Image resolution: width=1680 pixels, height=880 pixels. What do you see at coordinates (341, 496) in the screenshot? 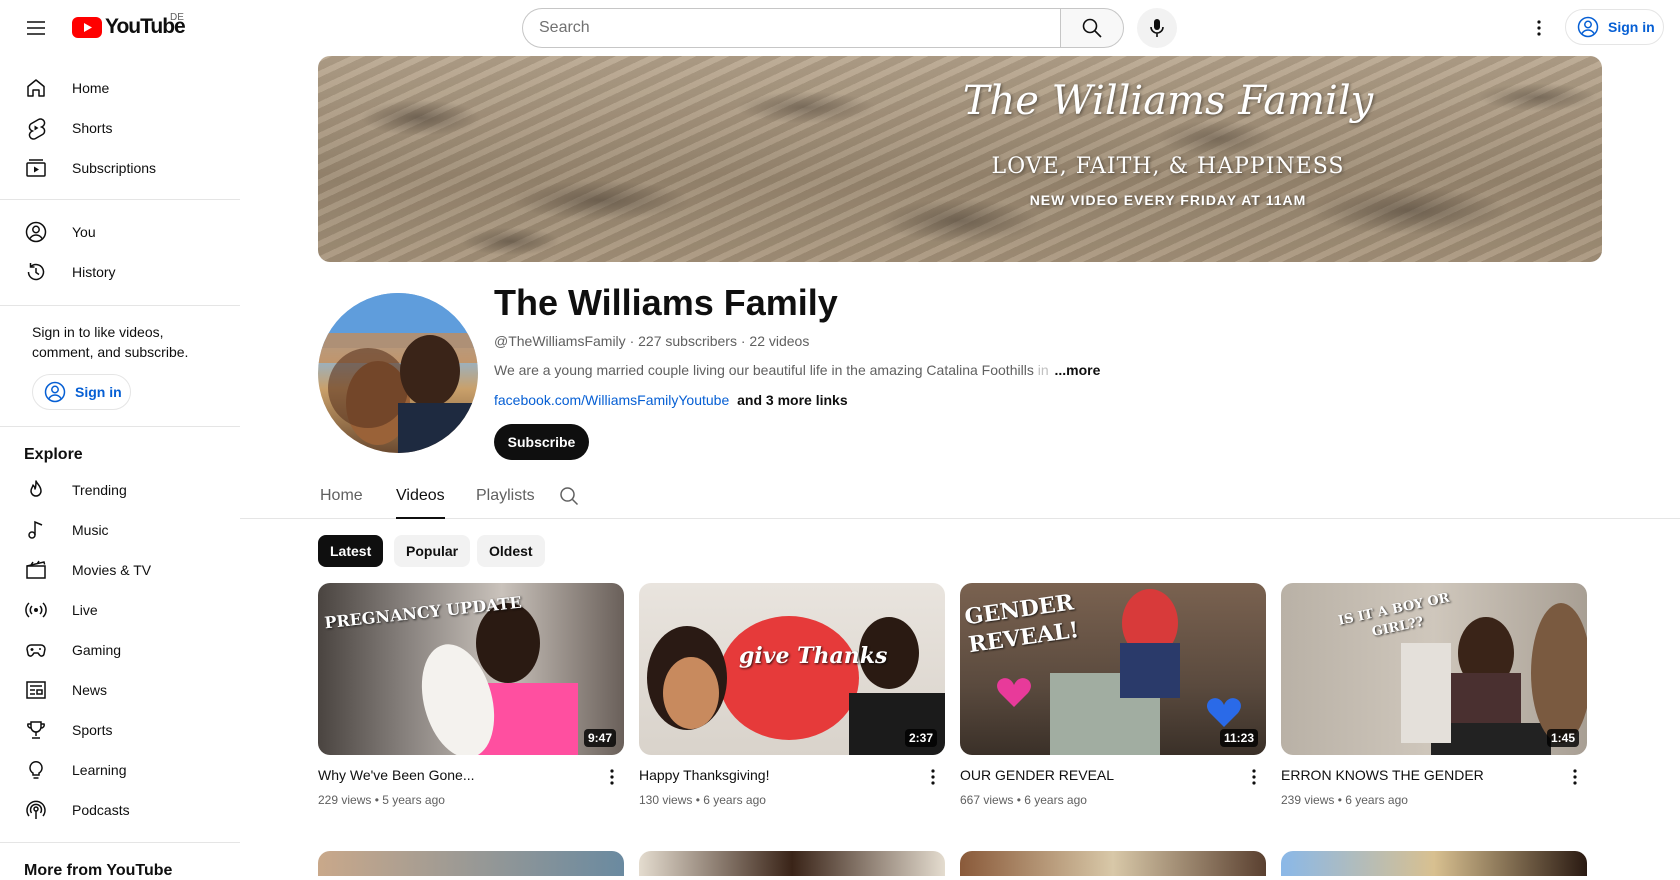
I see `tab-home: Home` at bounding box center [341, 496].